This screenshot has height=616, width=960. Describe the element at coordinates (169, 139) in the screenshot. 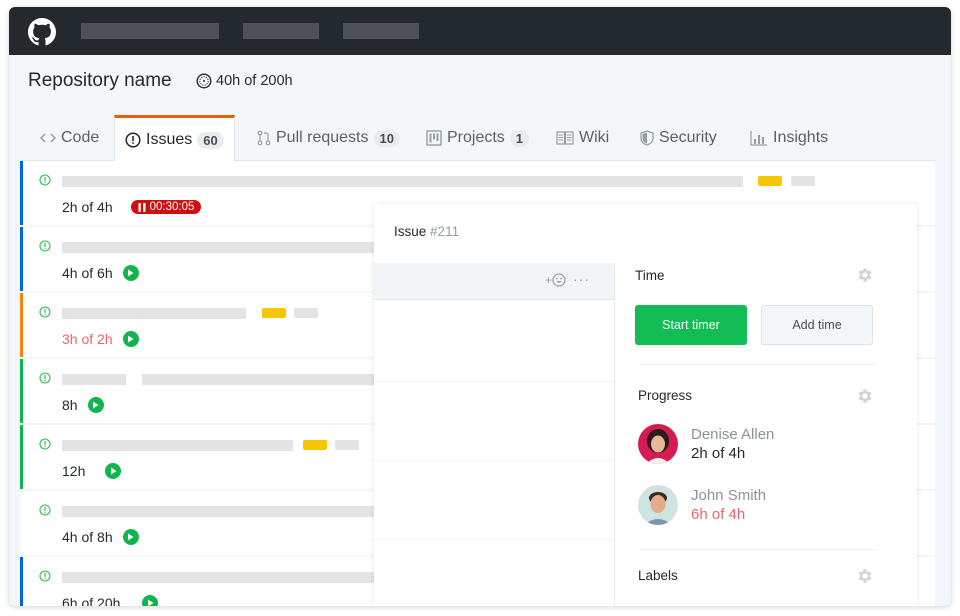

I see `tab-label: Issues` at that location.